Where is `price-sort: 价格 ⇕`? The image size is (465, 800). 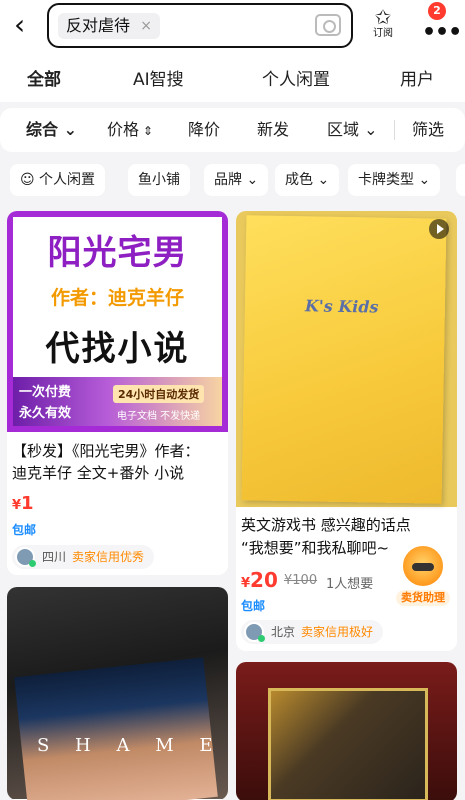
price-sort: 价格 ⇕ is located at coordinates (130, 130).